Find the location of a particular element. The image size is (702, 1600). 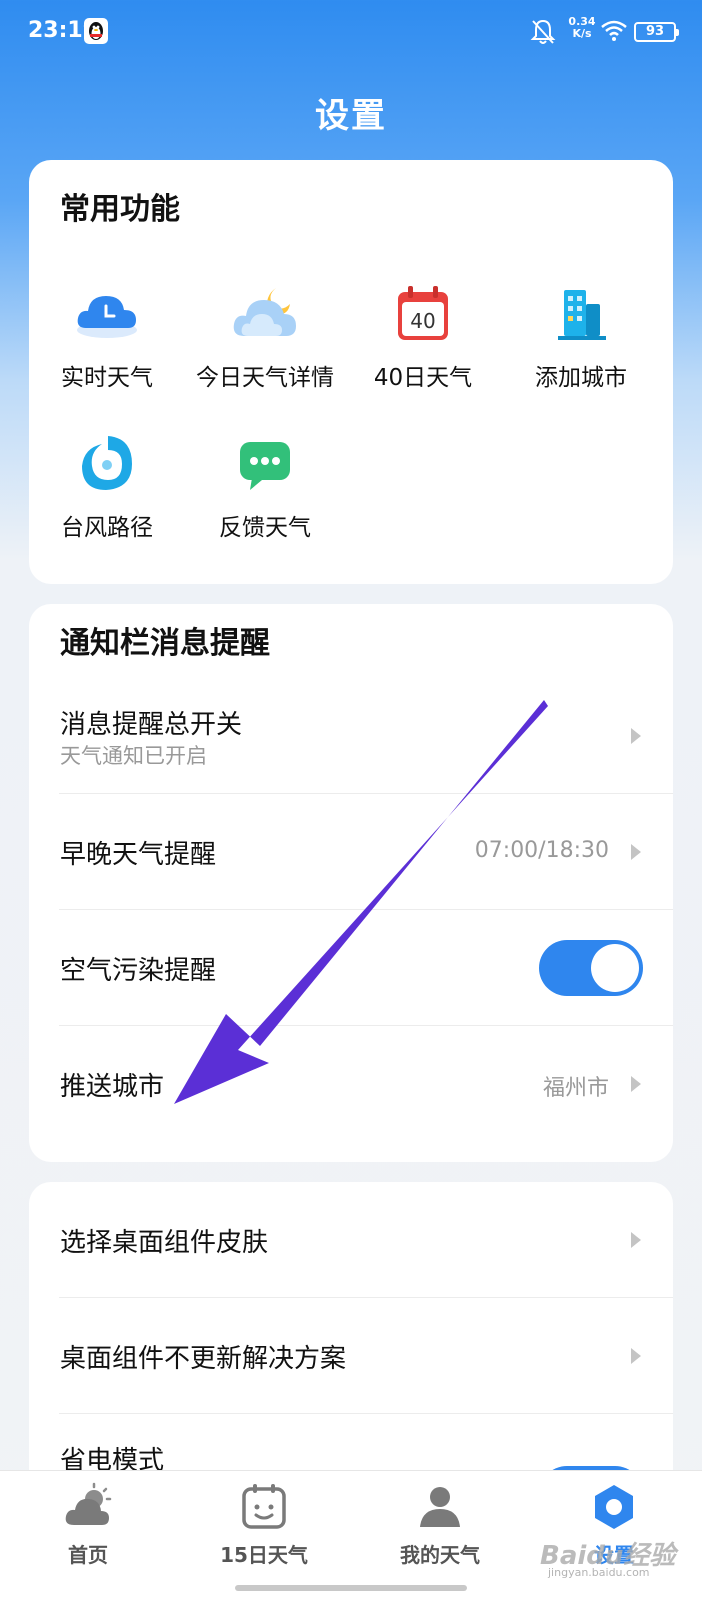

row-label: 推送城市 is located at coordinates (112, 1087).